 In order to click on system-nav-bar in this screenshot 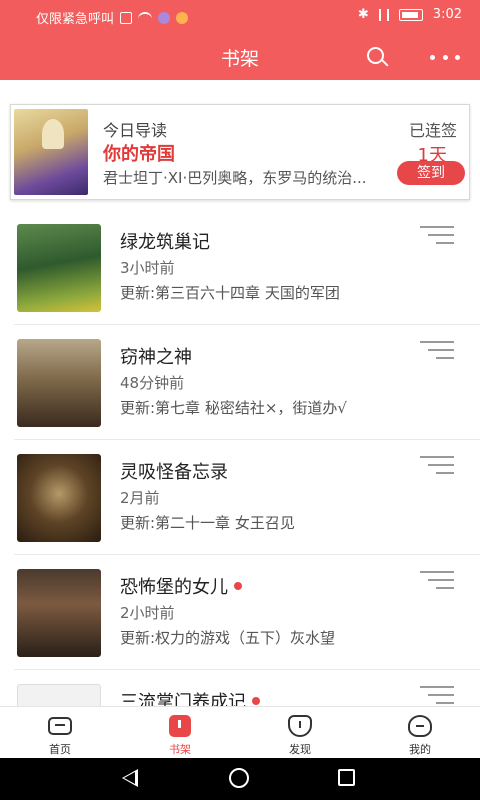, I will do `click(240, 779)`.